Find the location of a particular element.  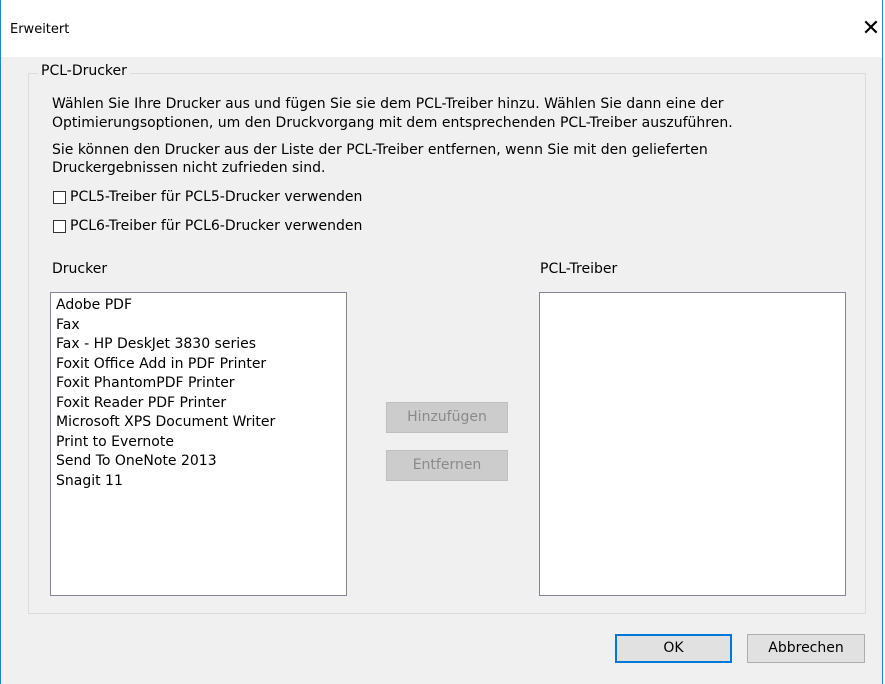

pcl6-option: PCL6-Treiber für PCL6-Drucker verwenden is located at coordinates (207, 226).